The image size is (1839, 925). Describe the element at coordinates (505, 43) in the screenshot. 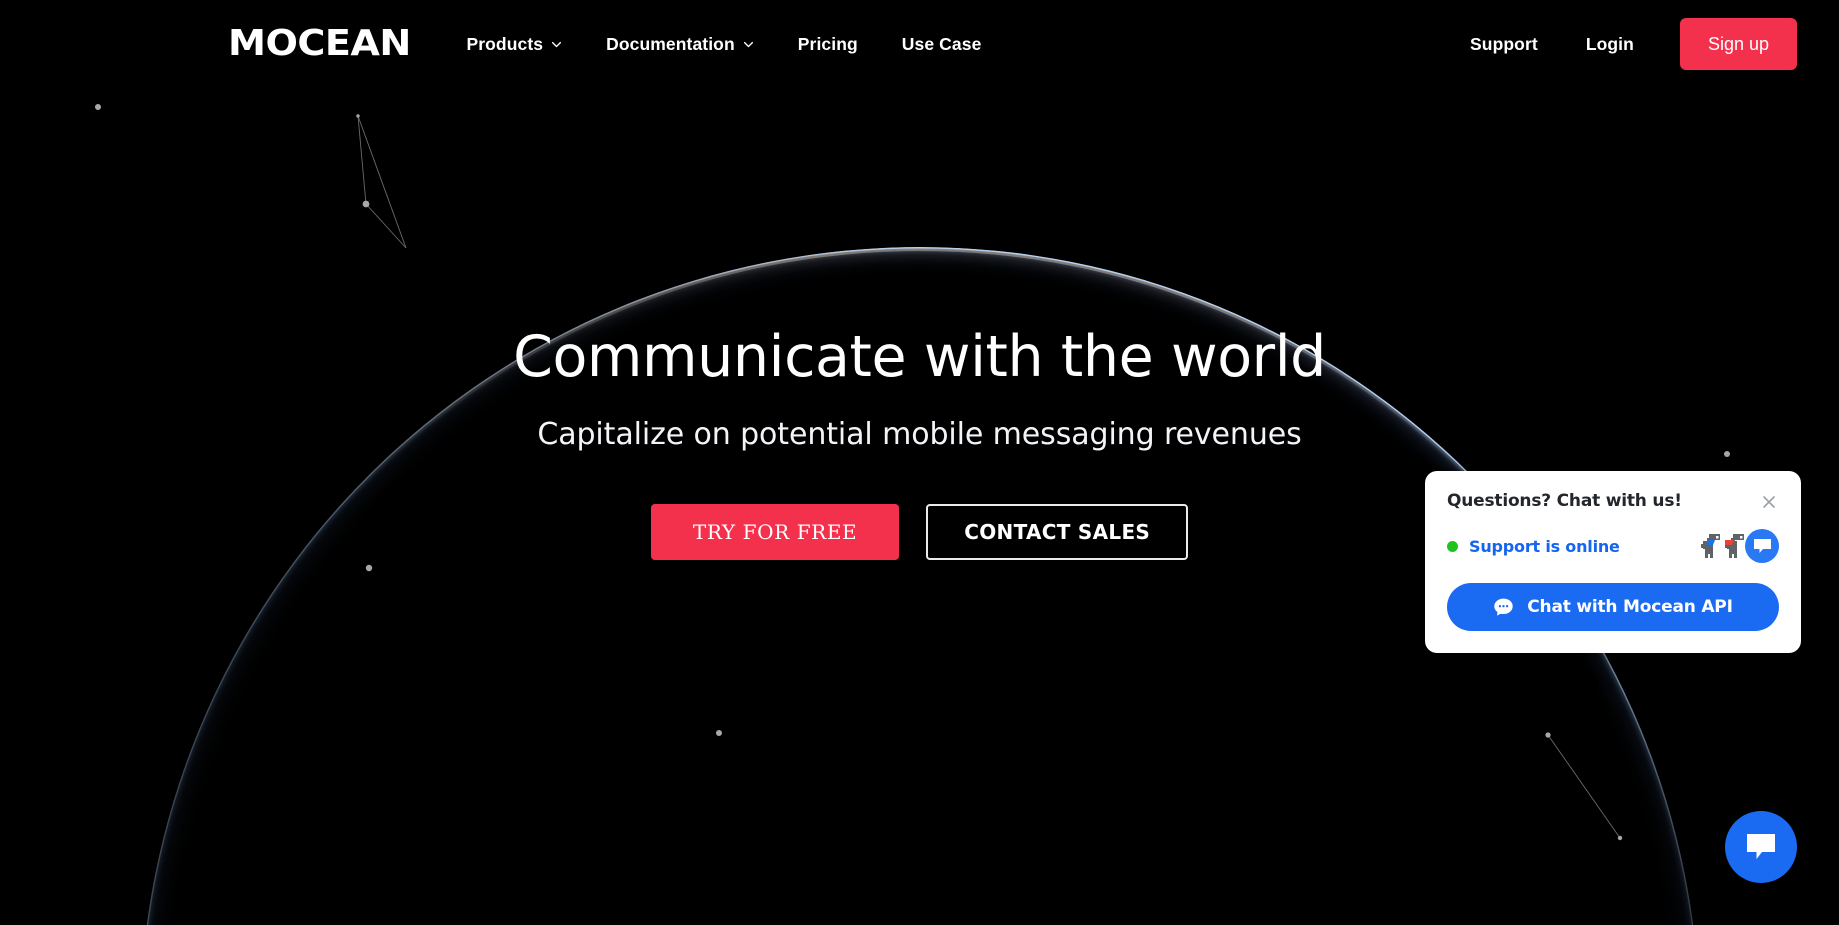

I see `nav-item-products-label: Products` at that location.